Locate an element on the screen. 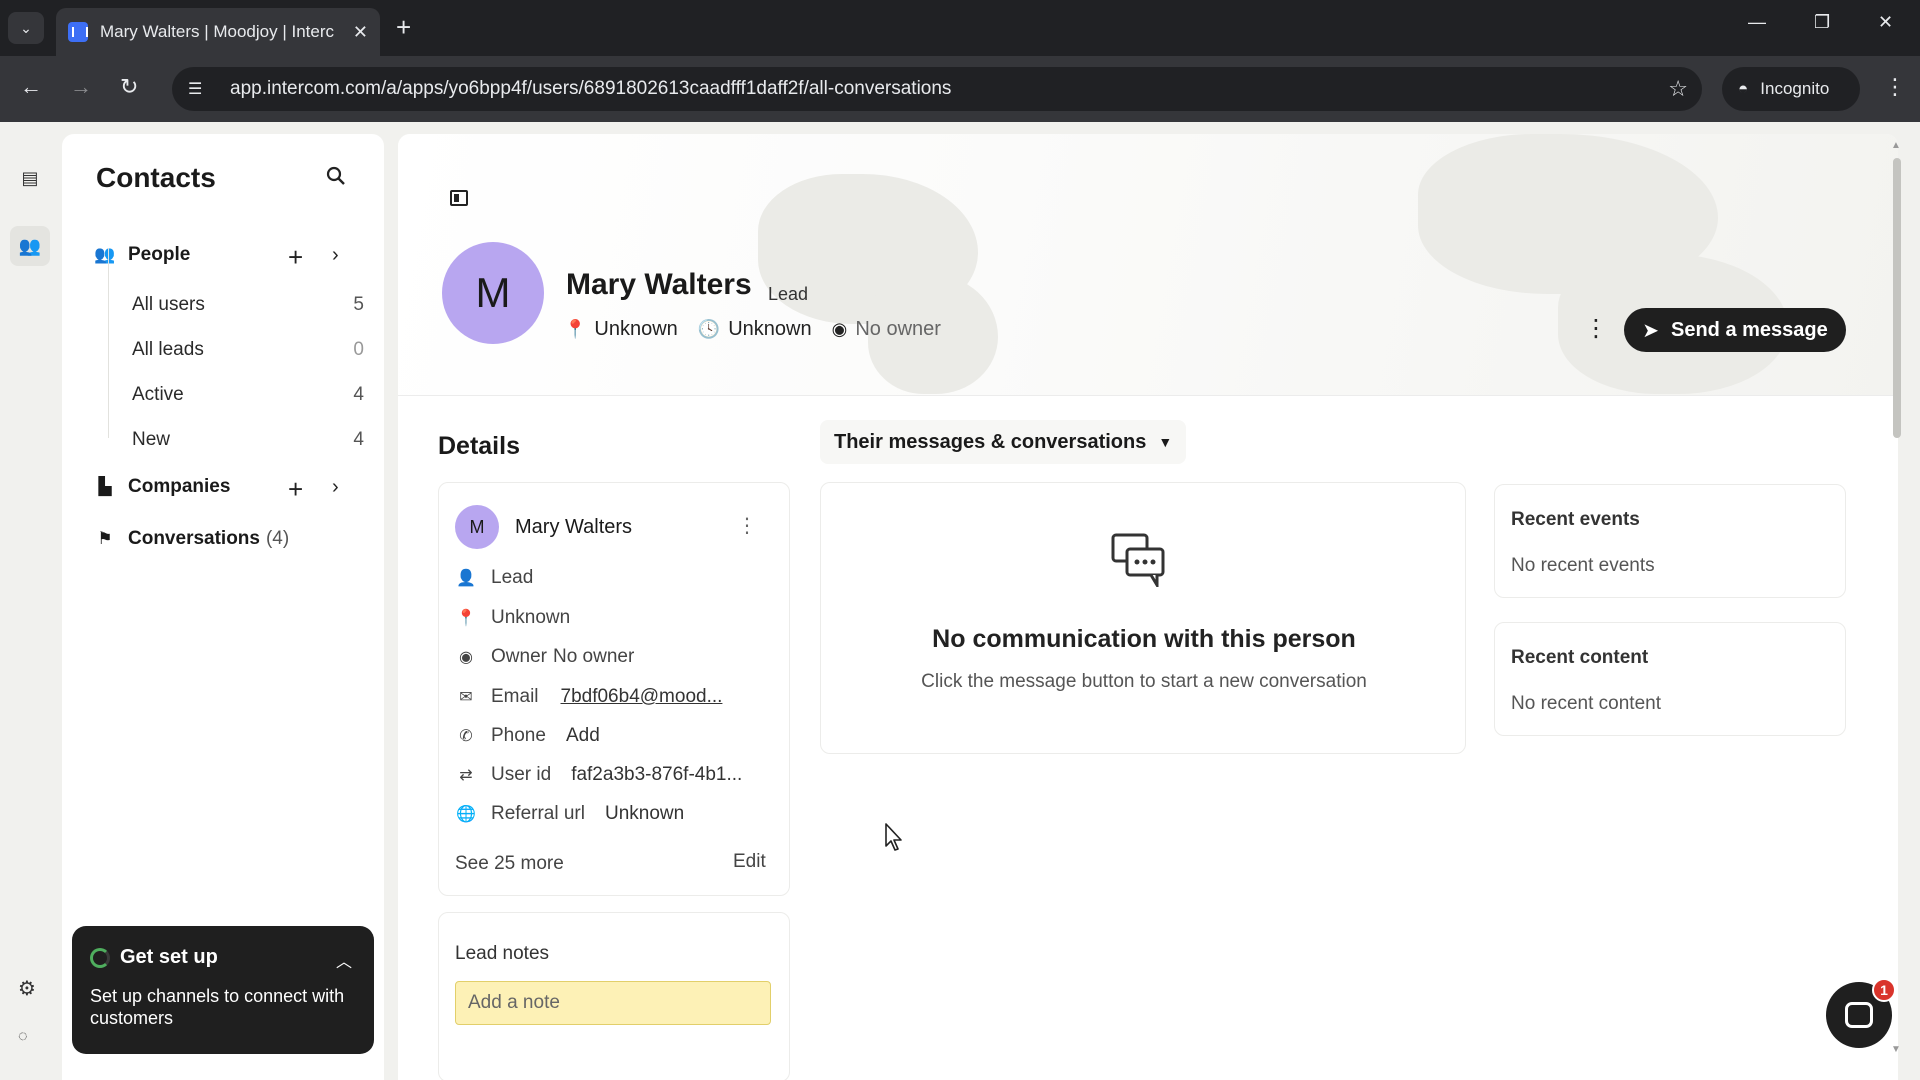  tab-title: Mary Walters | Moodjoy | Interc is located at coordinates (217, 31).